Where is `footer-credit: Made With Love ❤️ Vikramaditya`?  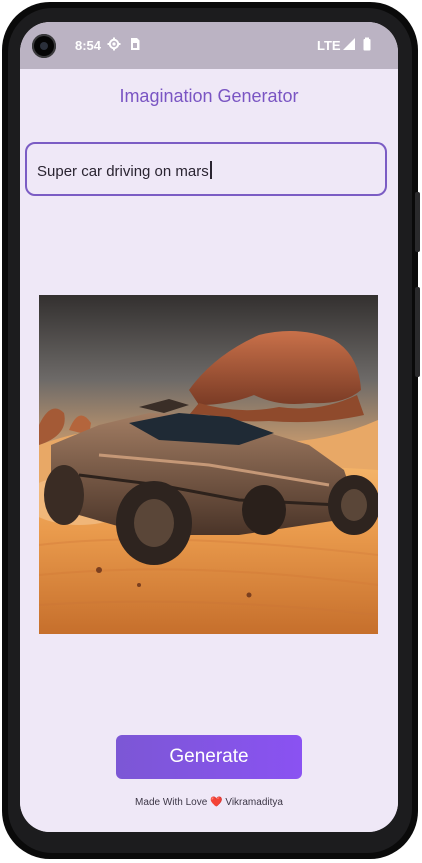 footer-credit: Made With Love ❤️ Vikramaditya is located at coordinates (209, 802).